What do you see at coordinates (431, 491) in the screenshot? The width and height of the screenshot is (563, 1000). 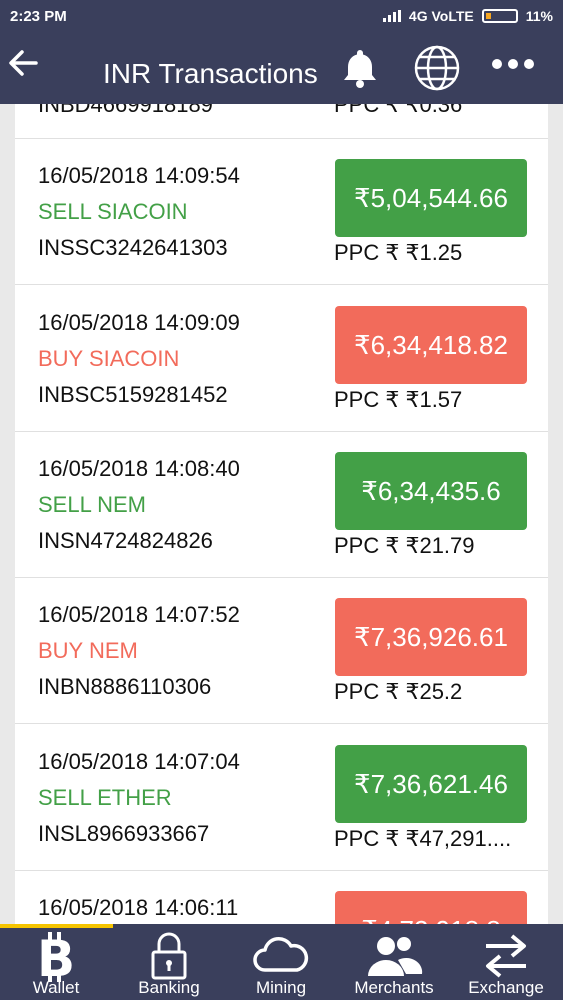 I see `amount-badge: ₹6,34,435.6` at bounding box center [431, 491].